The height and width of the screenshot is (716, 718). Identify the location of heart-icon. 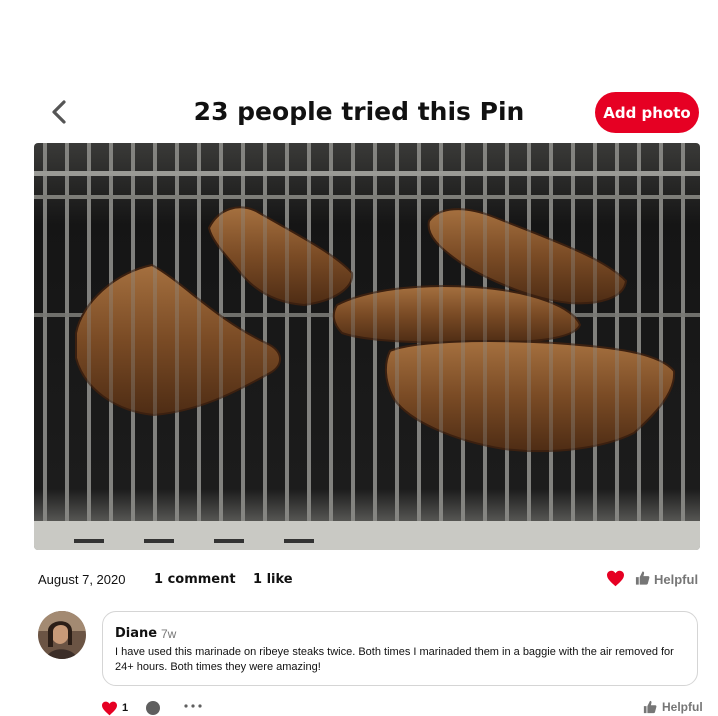
(615, 578).